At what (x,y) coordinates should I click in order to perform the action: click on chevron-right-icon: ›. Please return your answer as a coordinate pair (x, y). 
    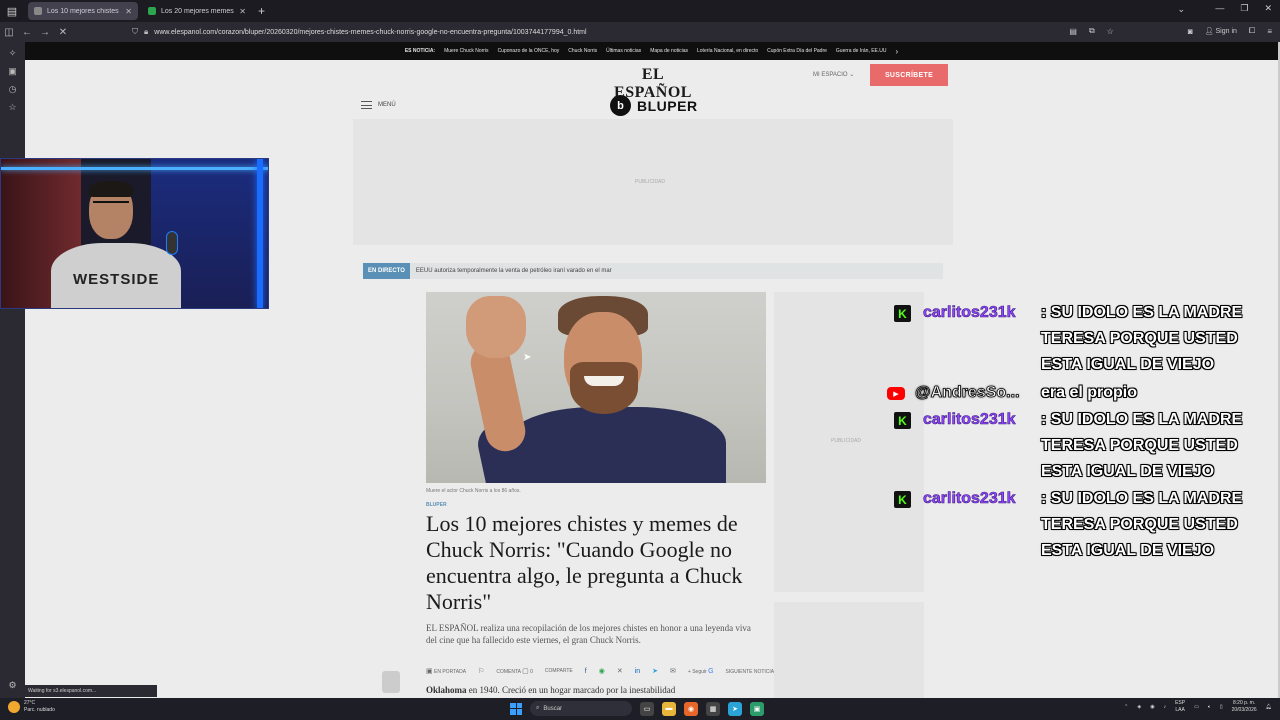
    Looking at the image, I should click on (897, 51).